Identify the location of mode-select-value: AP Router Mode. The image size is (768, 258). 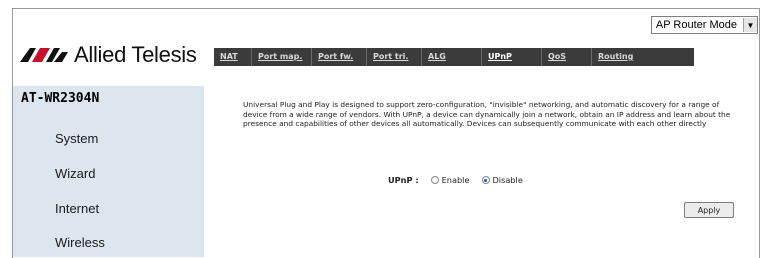
(696, 25).